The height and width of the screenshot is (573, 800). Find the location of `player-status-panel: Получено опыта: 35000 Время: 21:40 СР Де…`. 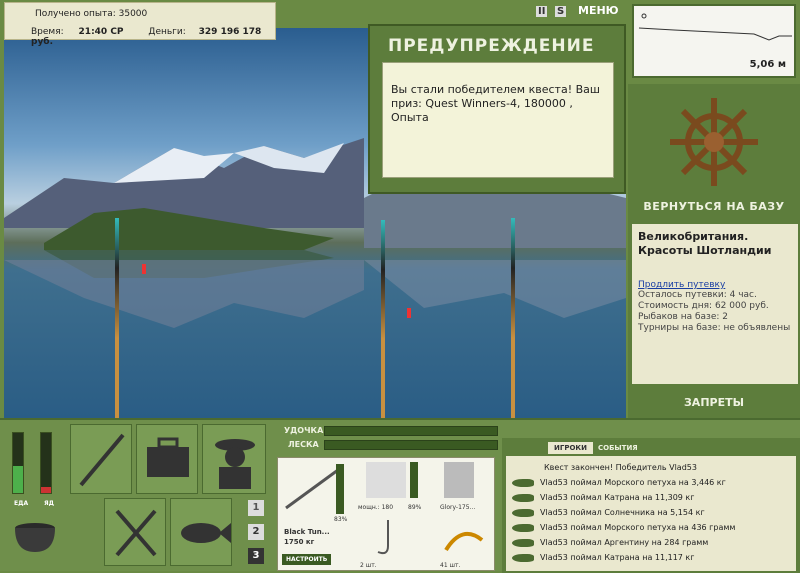

player-status-panel: Получено опыта: 35000 Время: 21:40 СР Де… is located at coordinates (140, 24).